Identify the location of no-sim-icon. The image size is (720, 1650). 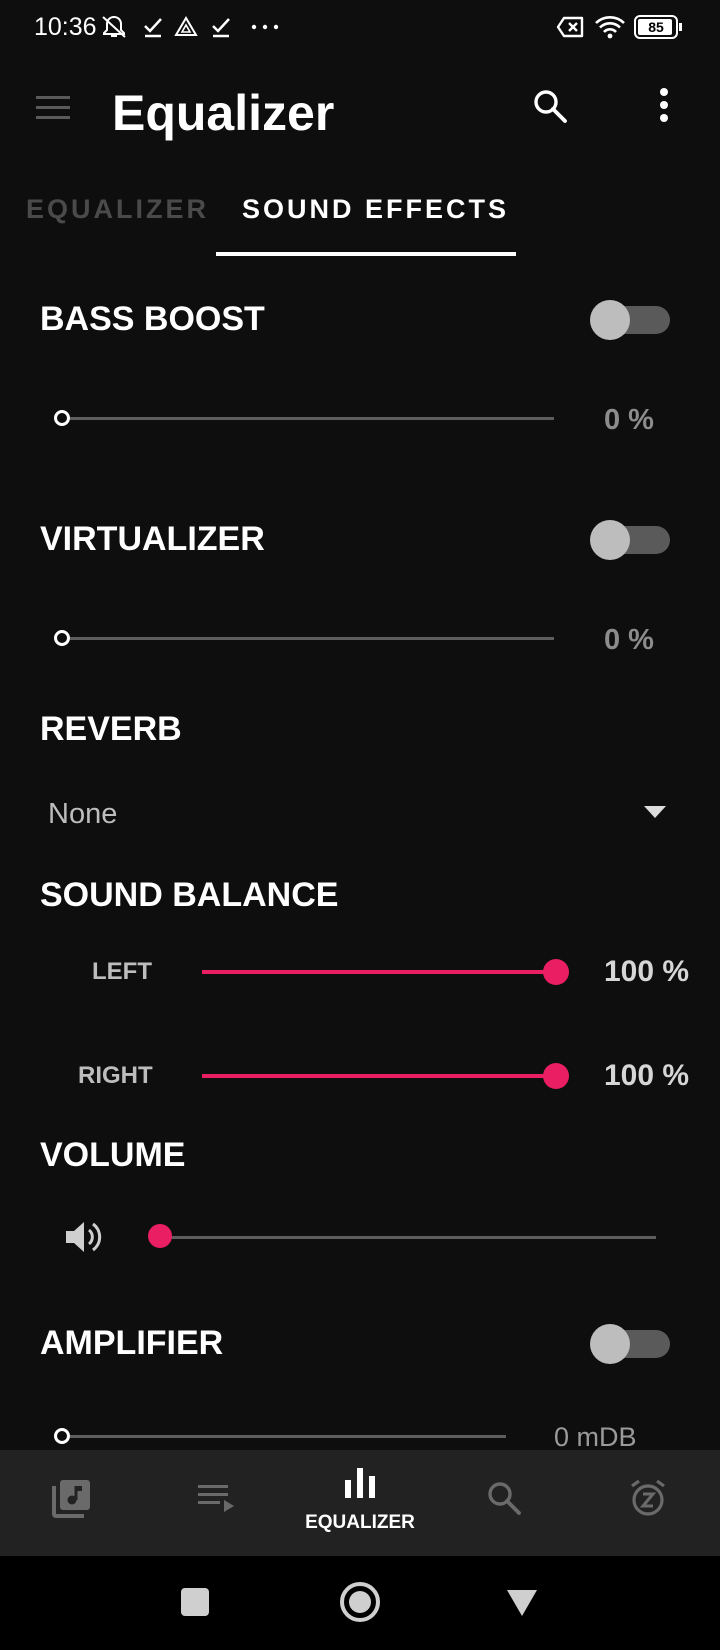
(570, 27).